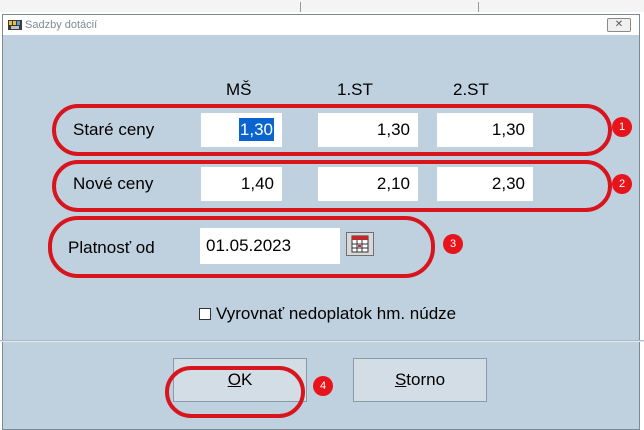 The image size is (644, 430). I want to click on column-header-1st: 1.ST, so click(355, 89).